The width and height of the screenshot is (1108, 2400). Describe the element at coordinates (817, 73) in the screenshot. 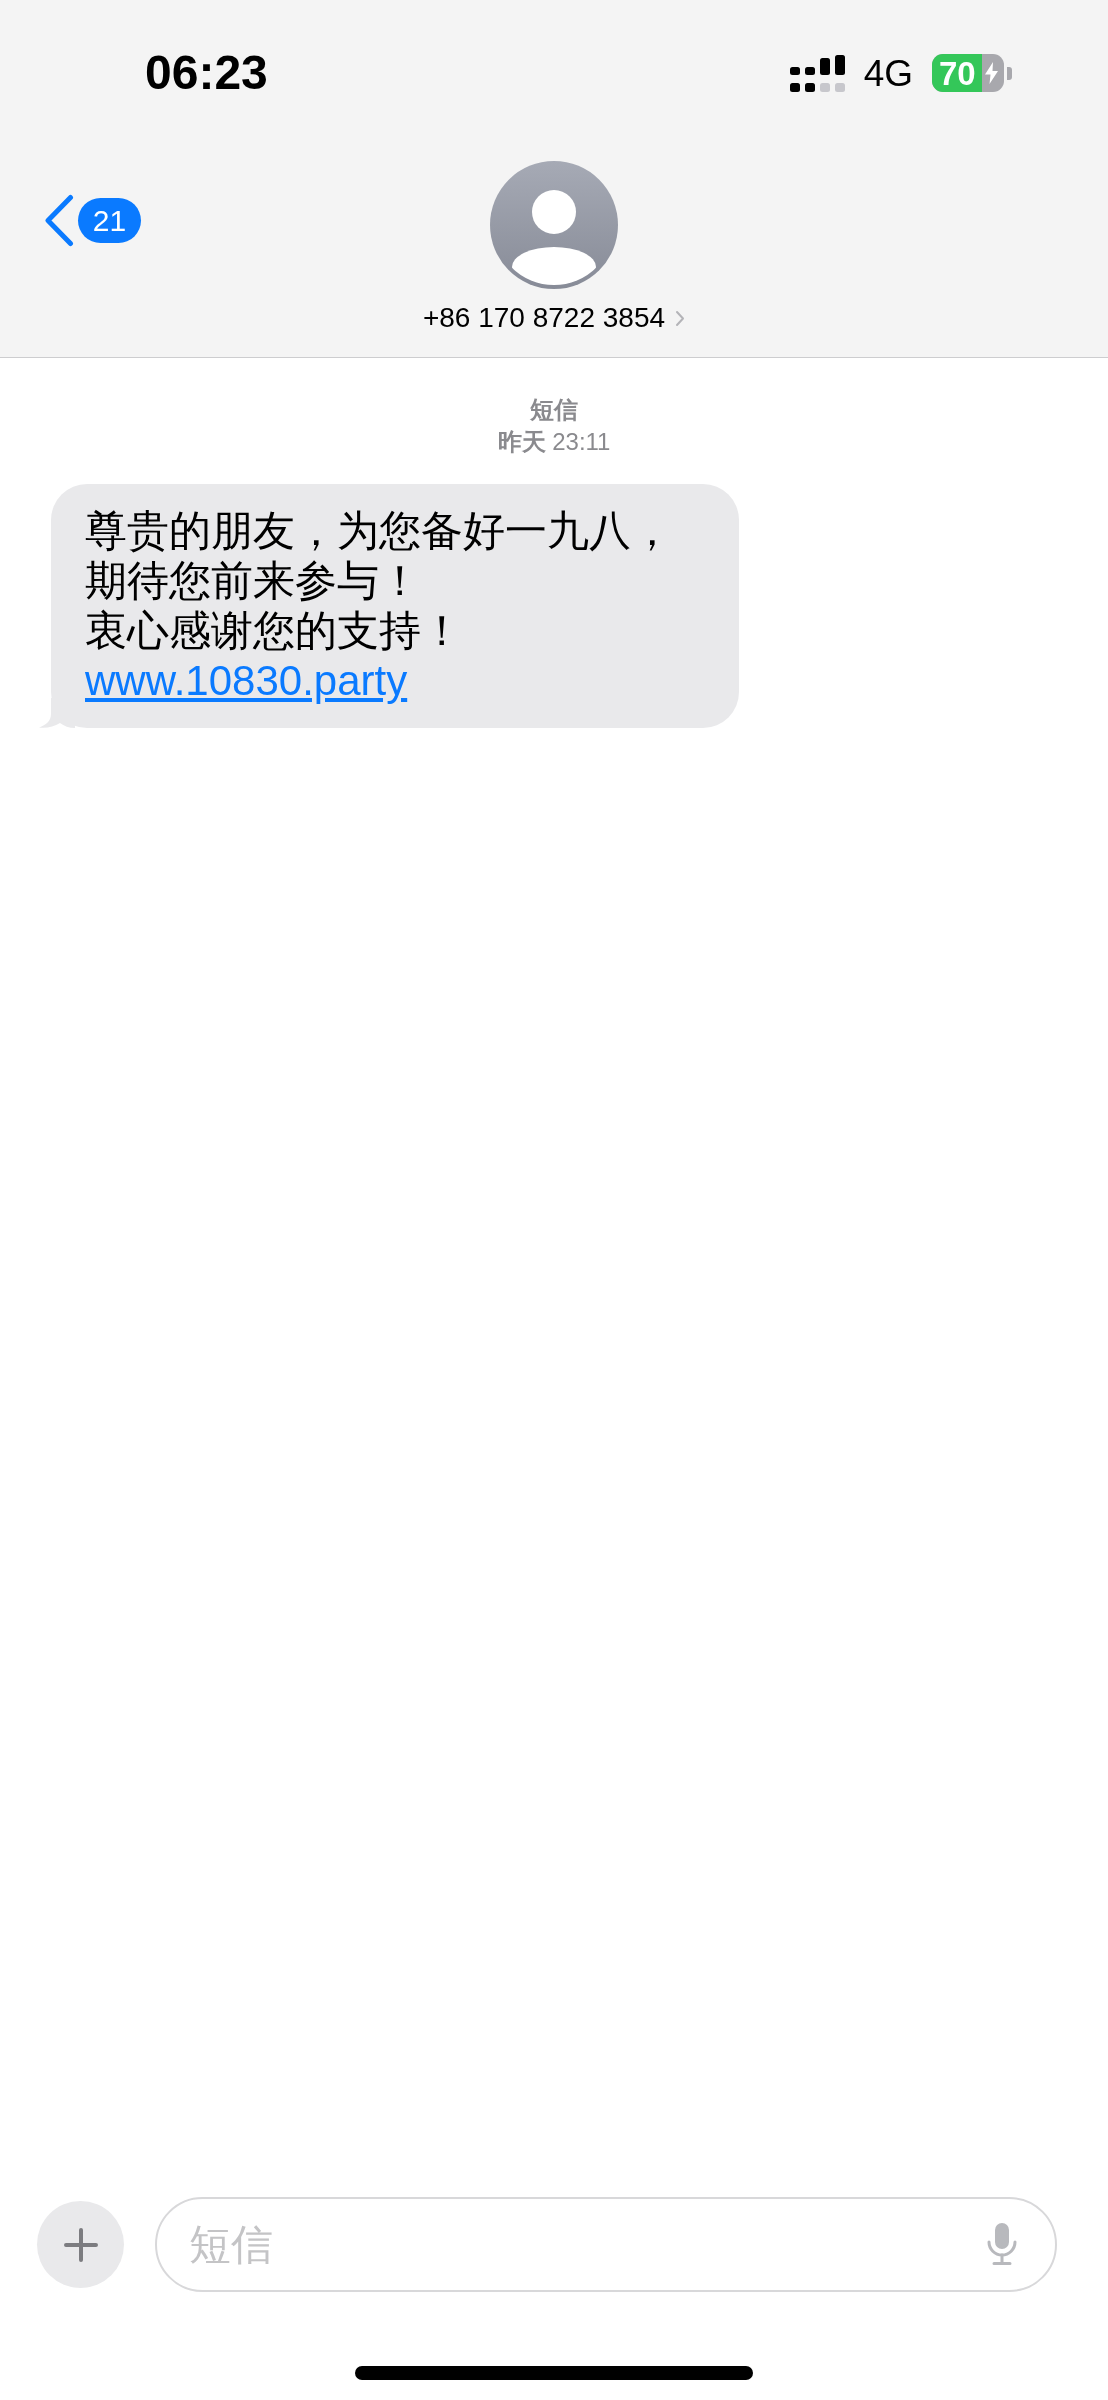

I see `signal-icon` at that location.